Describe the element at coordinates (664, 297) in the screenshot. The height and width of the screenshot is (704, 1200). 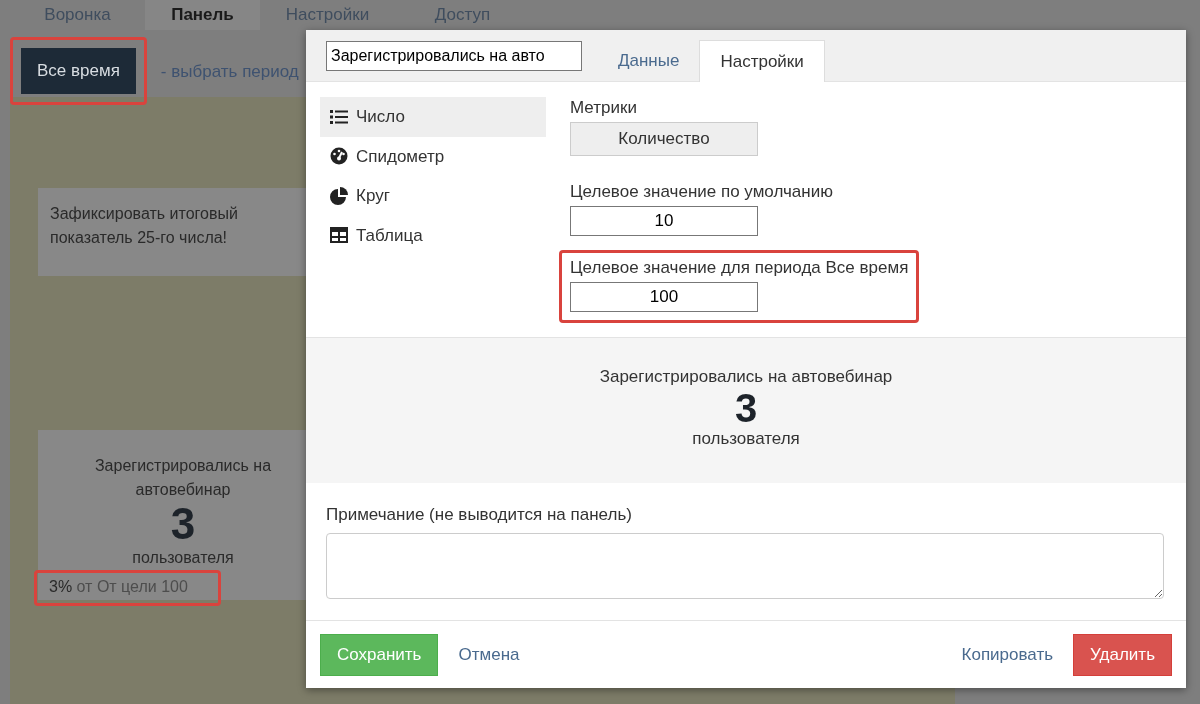
I see `target-field: 100` at that location.